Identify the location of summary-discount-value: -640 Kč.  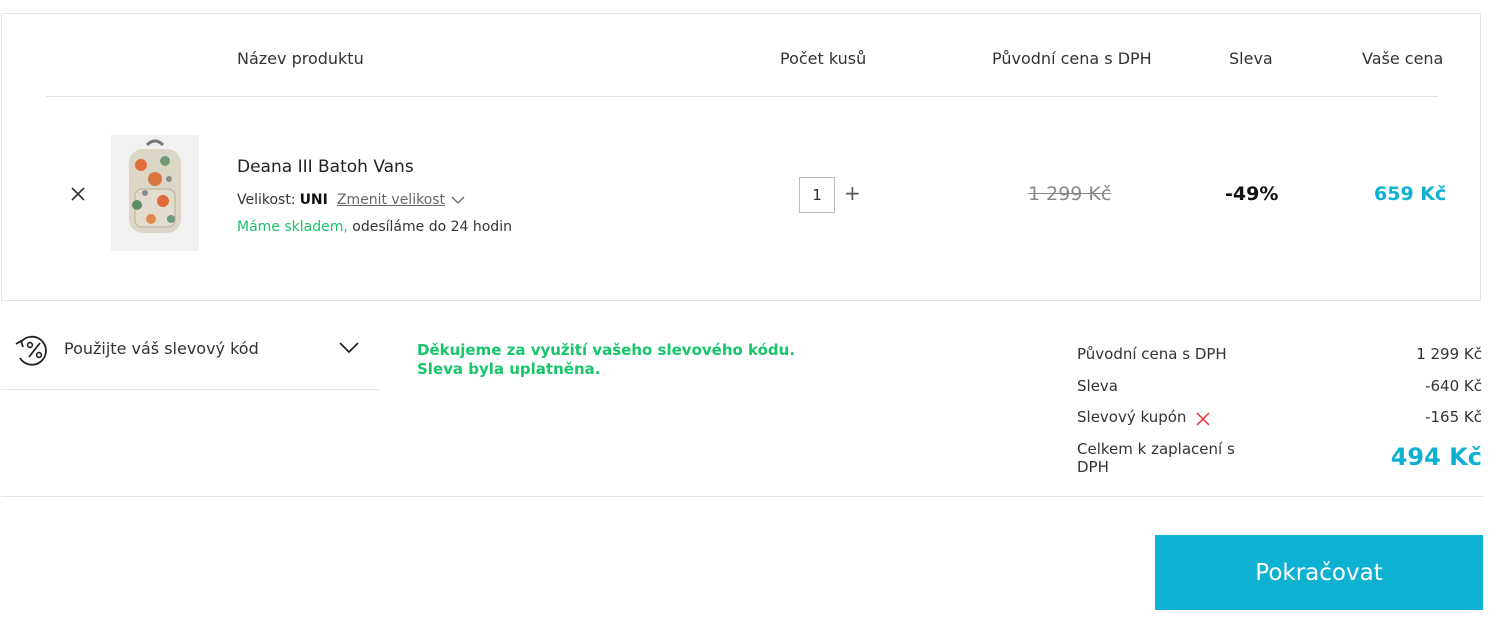
(1453, 386).